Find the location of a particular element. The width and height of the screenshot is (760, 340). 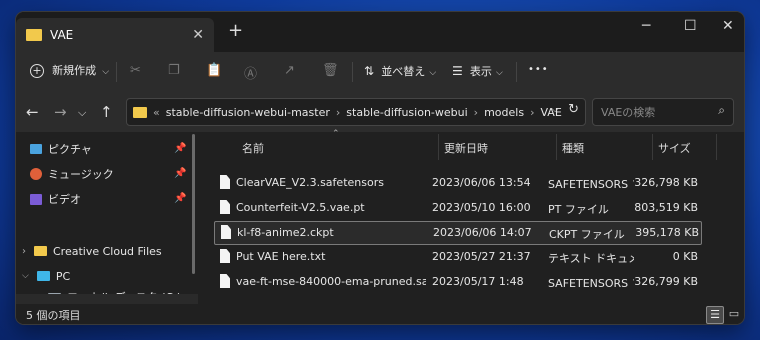

minimize-button: ─ is located at coordinates (646, 26).